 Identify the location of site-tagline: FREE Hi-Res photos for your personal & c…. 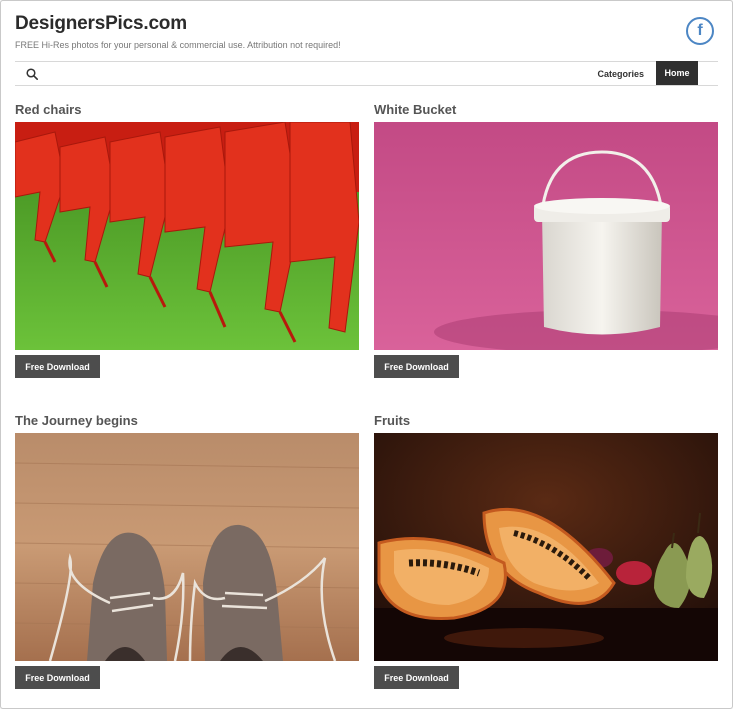
(178, 45).